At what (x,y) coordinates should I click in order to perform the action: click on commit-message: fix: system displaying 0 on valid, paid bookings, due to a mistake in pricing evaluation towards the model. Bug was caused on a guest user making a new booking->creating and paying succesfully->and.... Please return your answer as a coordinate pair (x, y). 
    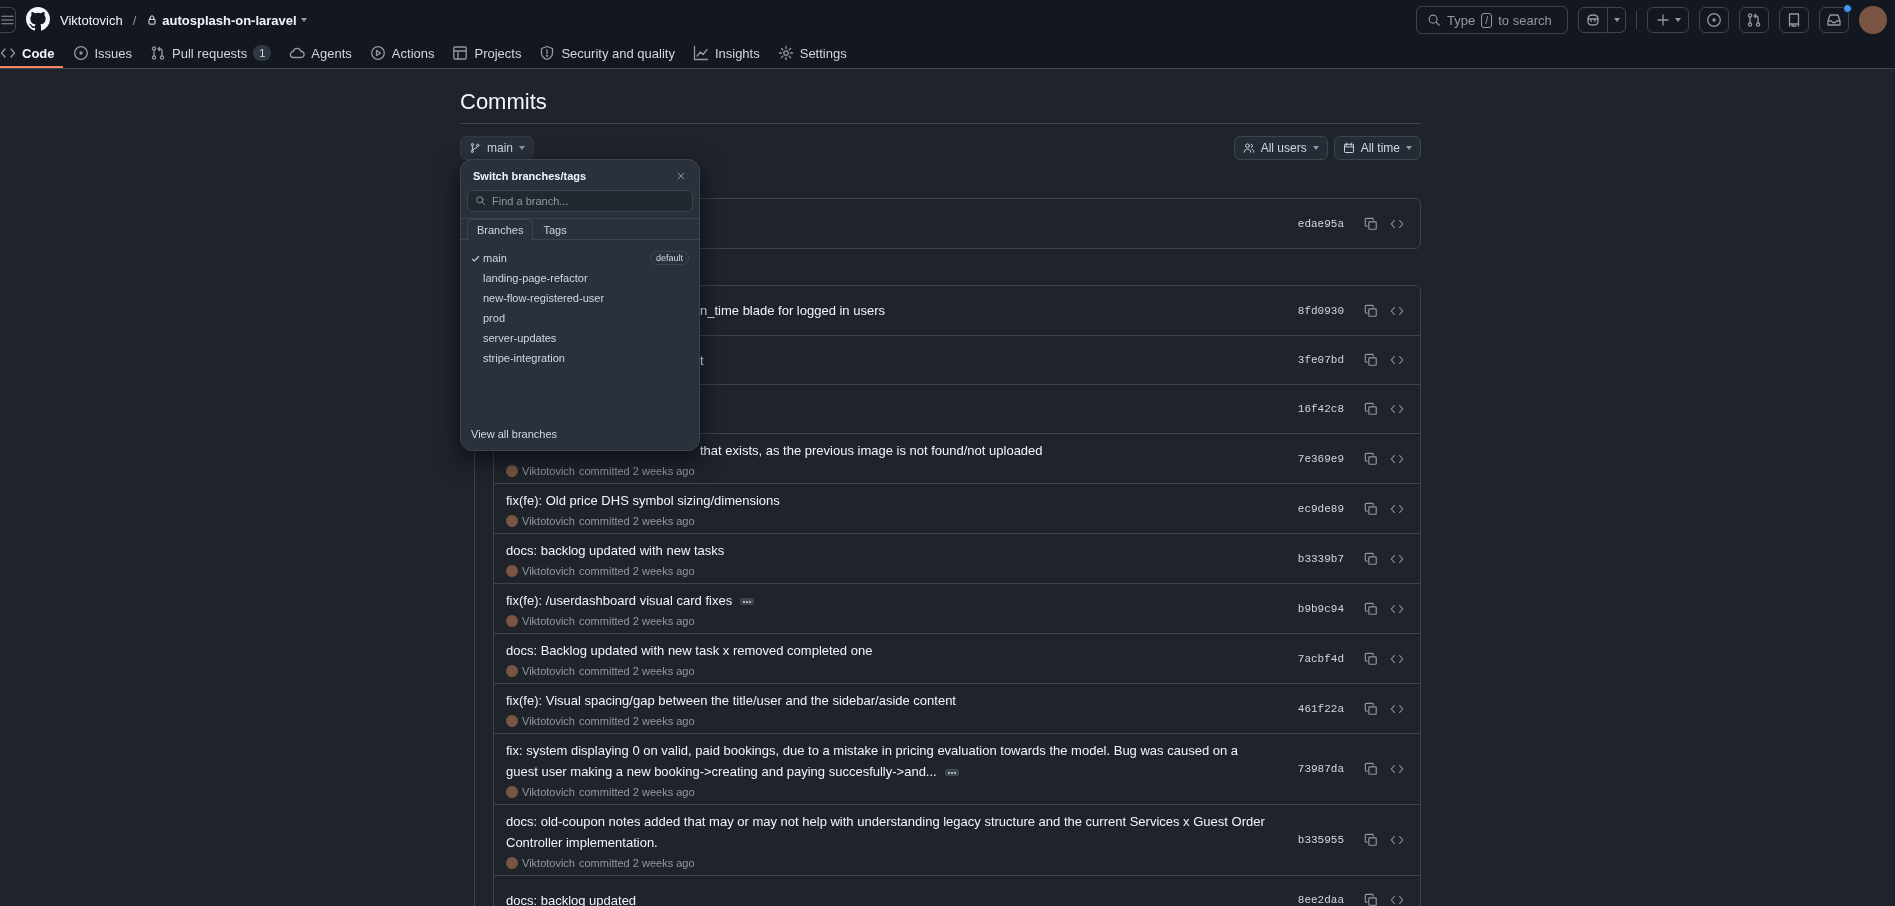
    Looking at the image, I should click on (886, 761).